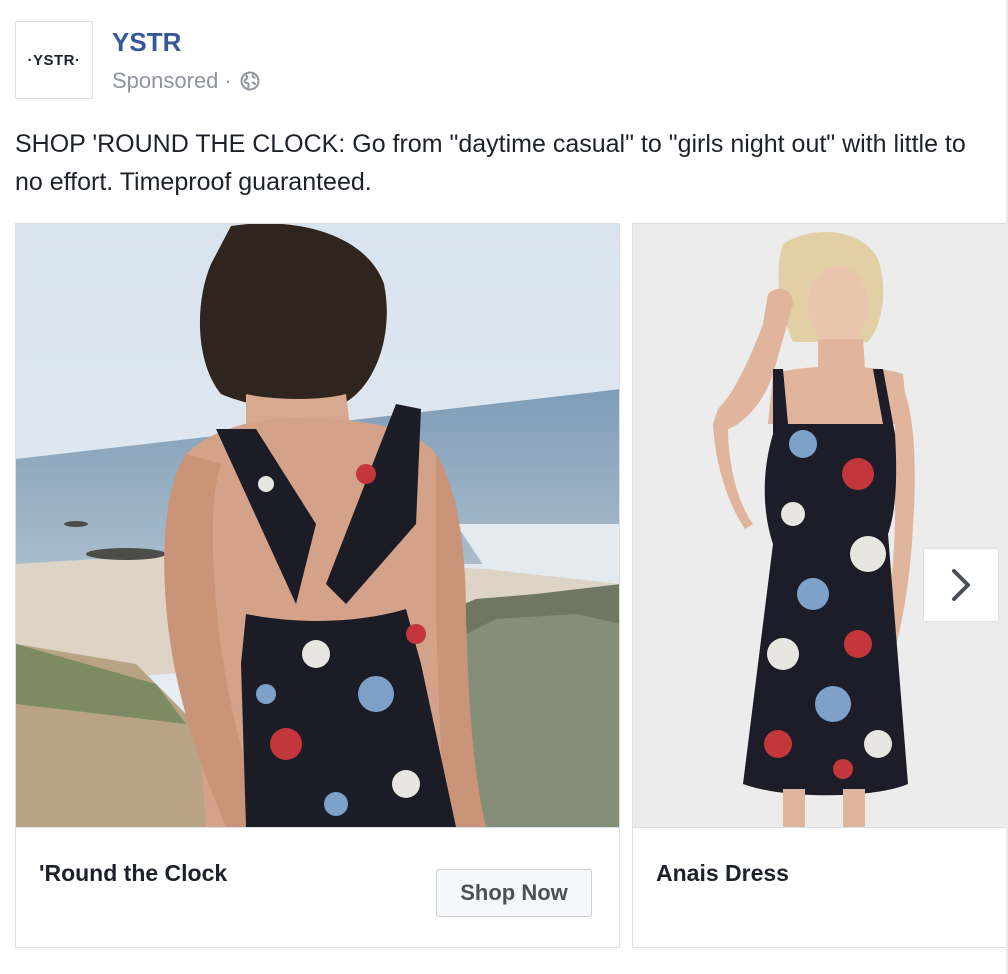 This screenshot has width=1008, height=974. I want to click on logo-text: ·YSTR·, so click(54, 60).